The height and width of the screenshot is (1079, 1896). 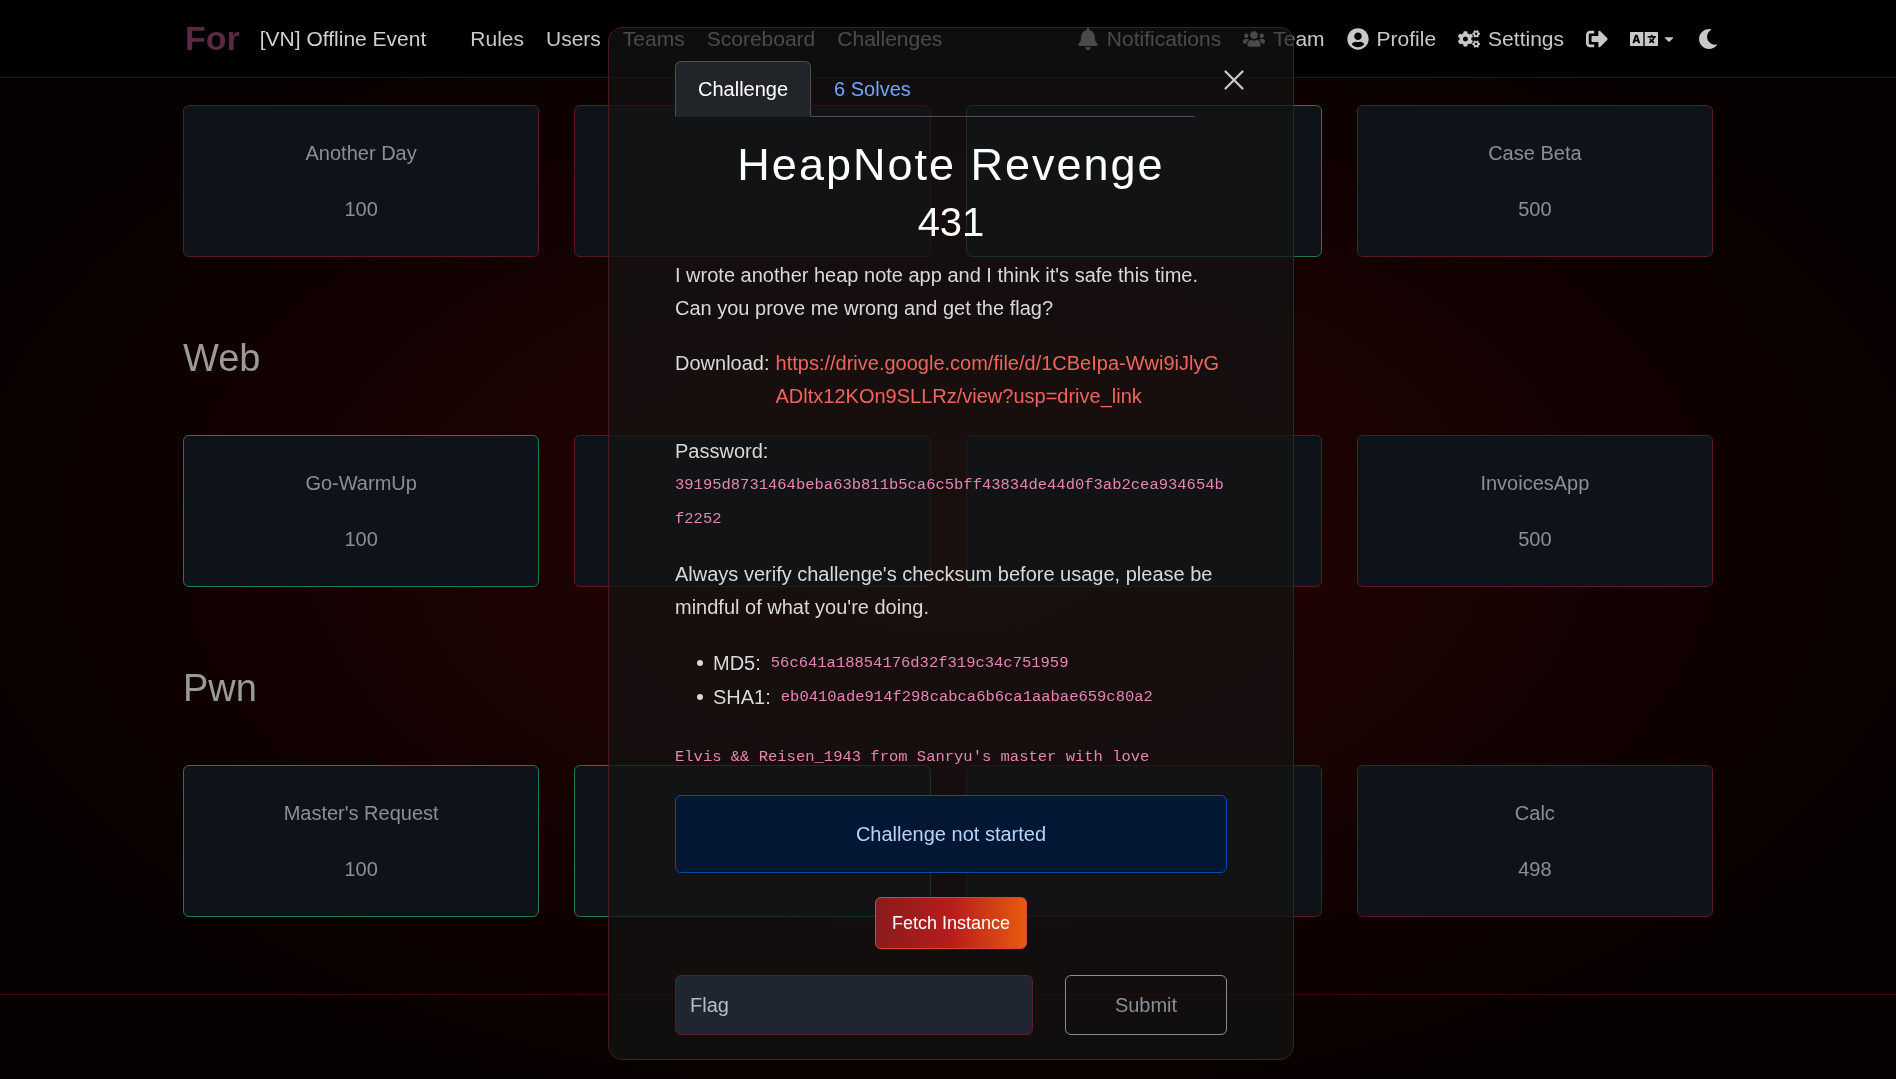 What do you see at coordinates (950, 502) in the screenshot?
I see `password-hash: 39195d8731464beba63b811b5ca6c5bff43834de44d0f3ab2cea934654bf2252` at bounding box center [950, 502].